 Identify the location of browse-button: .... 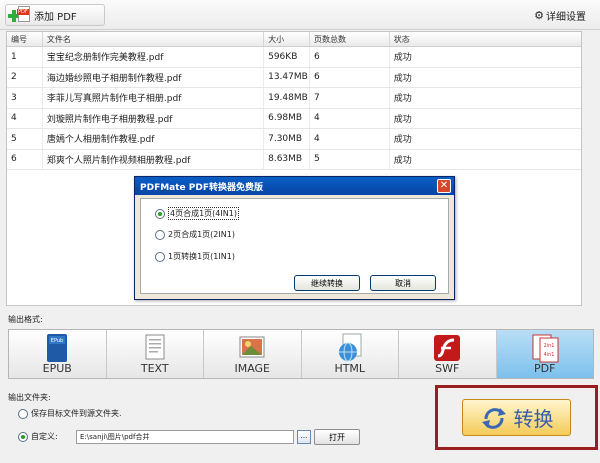
(304, 437).